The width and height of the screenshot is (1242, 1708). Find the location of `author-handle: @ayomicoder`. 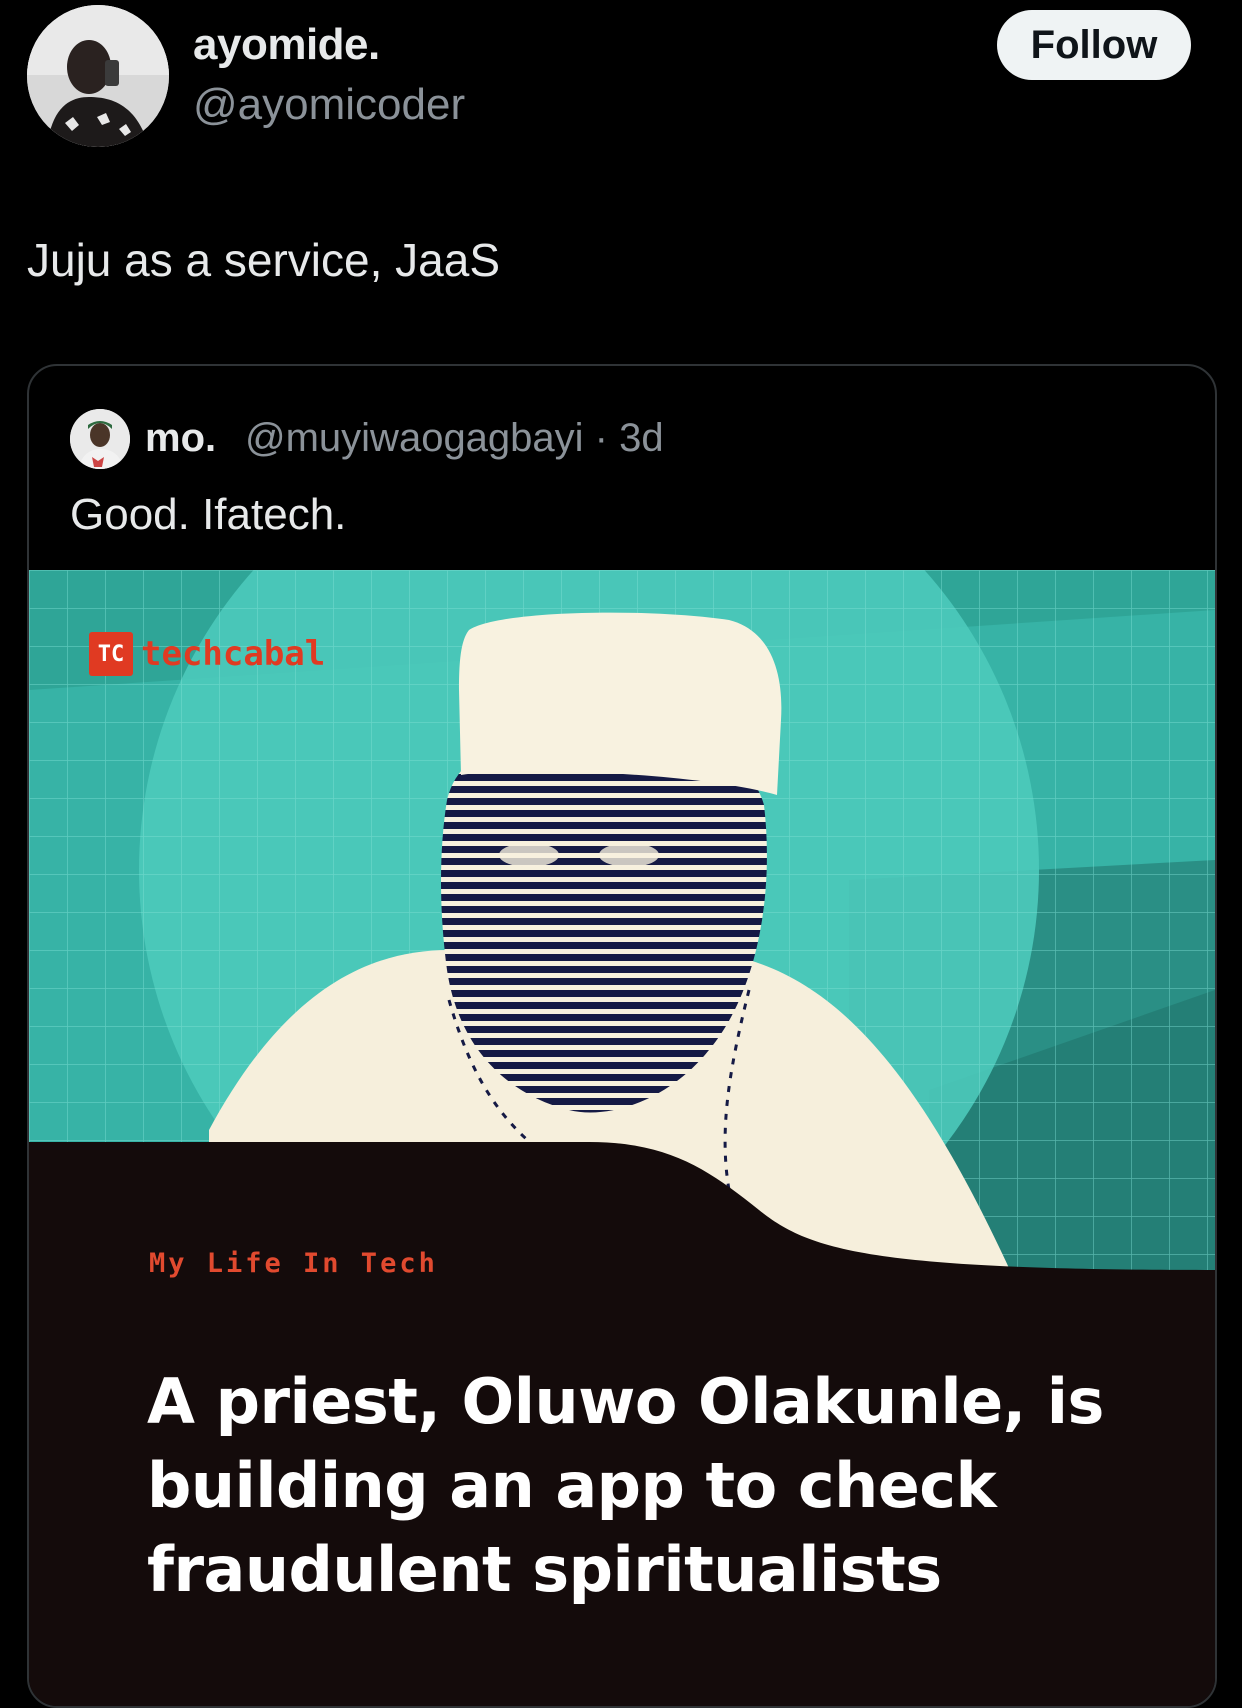

author-handle: @ayomicoder is located at coordinates (329, 105).